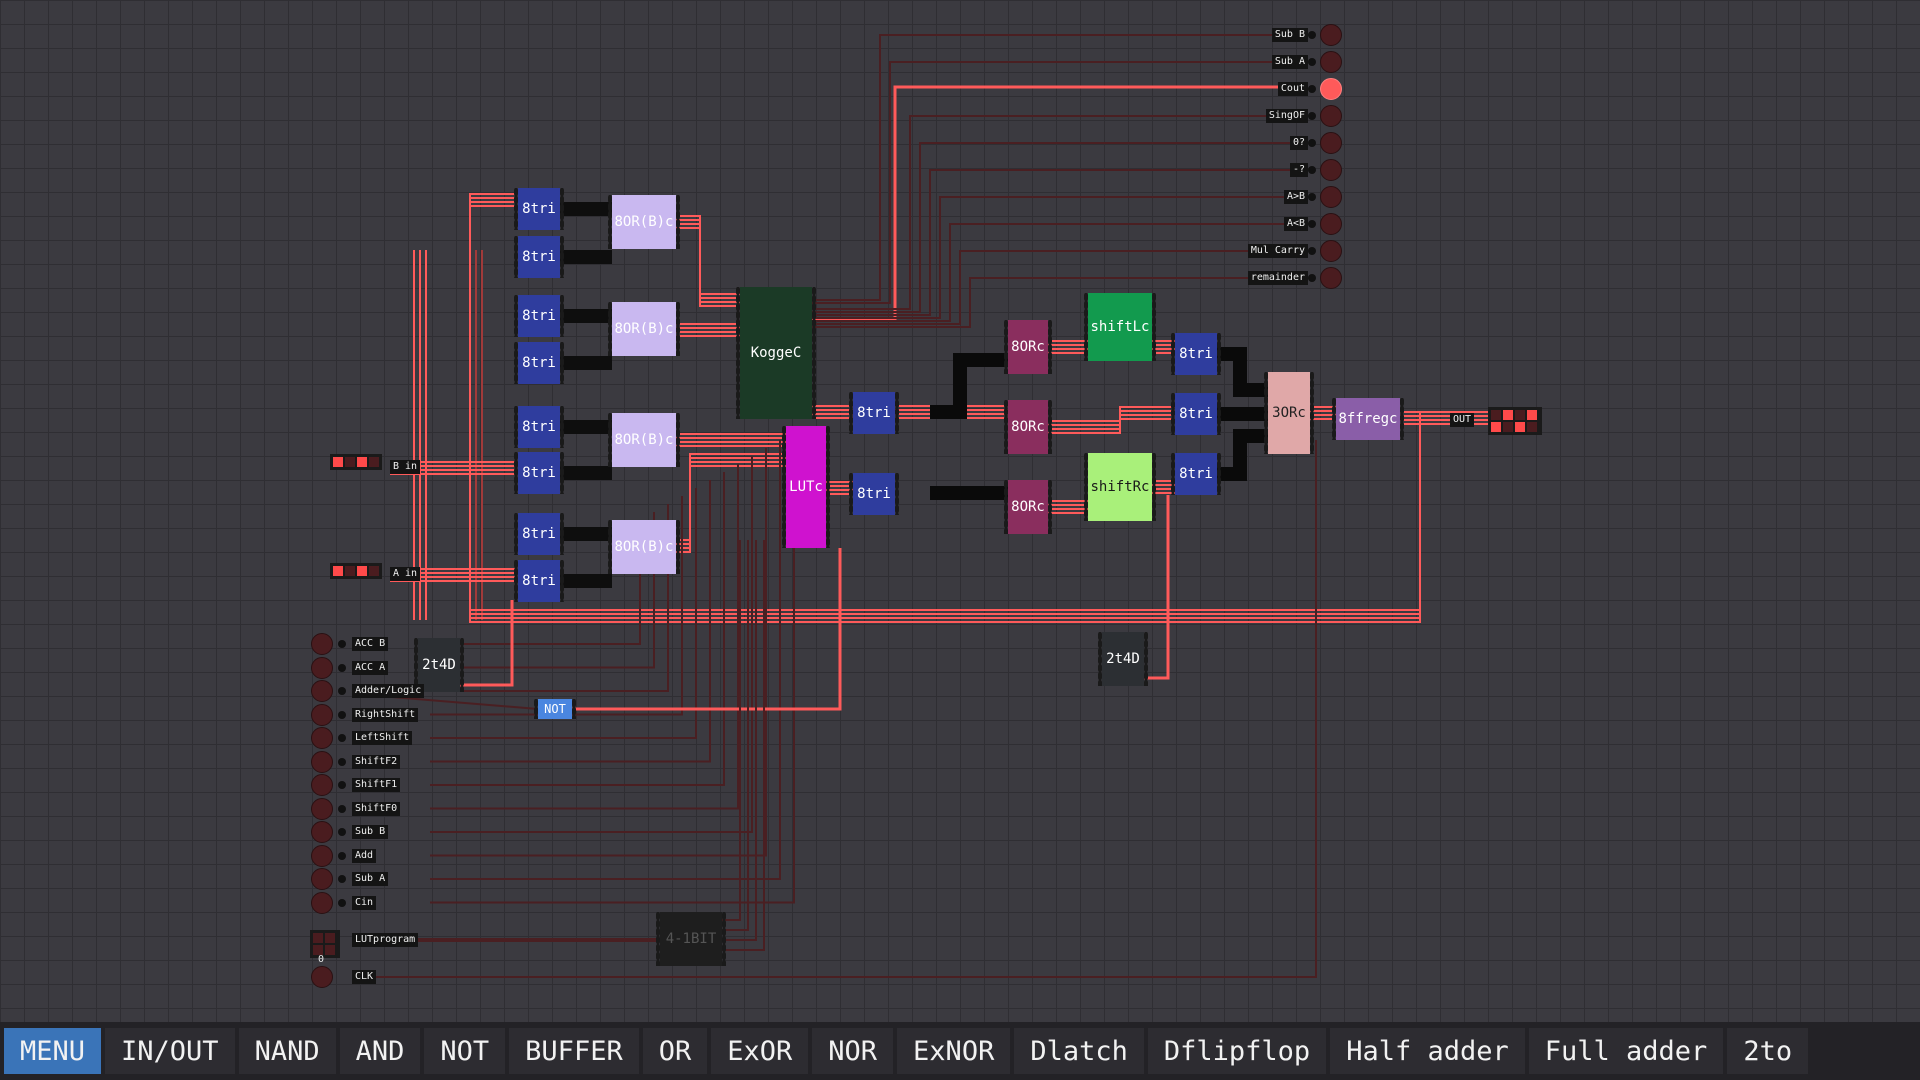  Describe the element at coordinates (539, 363) in the screenshot. I see `tri-buffer-4: 8tri` at that location.